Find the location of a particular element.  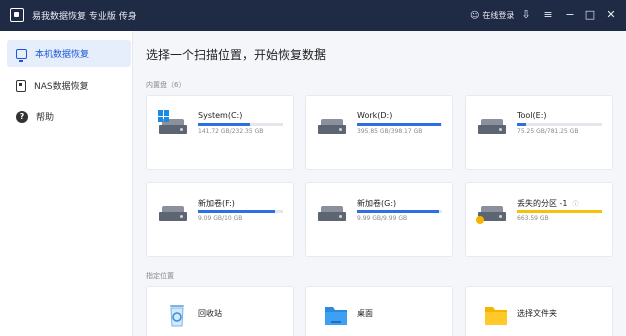

sidebar-item-help: ? 帮助 is located at coordinates (69, 116).